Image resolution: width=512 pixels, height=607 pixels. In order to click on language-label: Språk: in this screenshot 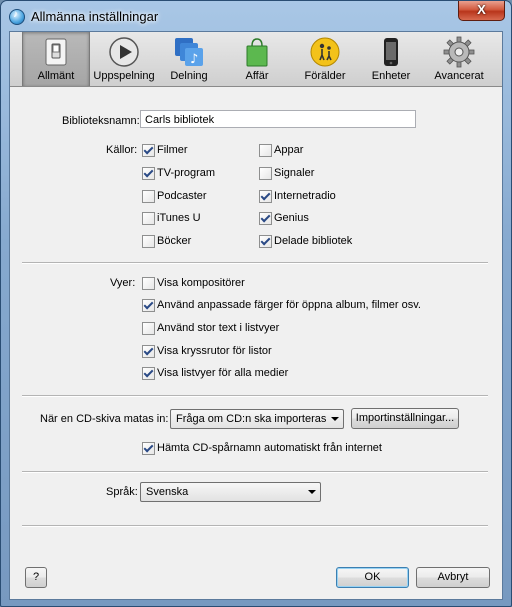, I will do `click(122, 492)`.